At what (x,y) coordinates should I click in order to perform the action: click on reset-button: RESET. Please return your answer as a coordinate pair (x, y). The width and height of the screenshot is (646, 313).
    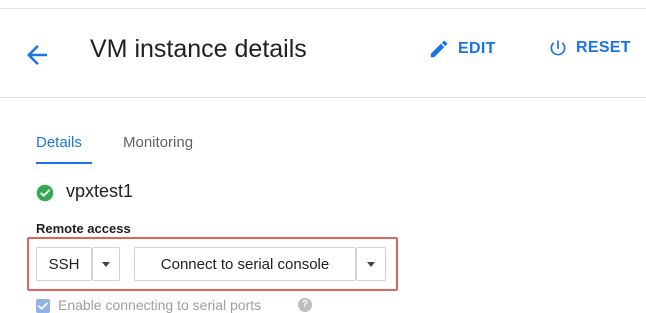
    Looking at the image, I should click on (589, 48).